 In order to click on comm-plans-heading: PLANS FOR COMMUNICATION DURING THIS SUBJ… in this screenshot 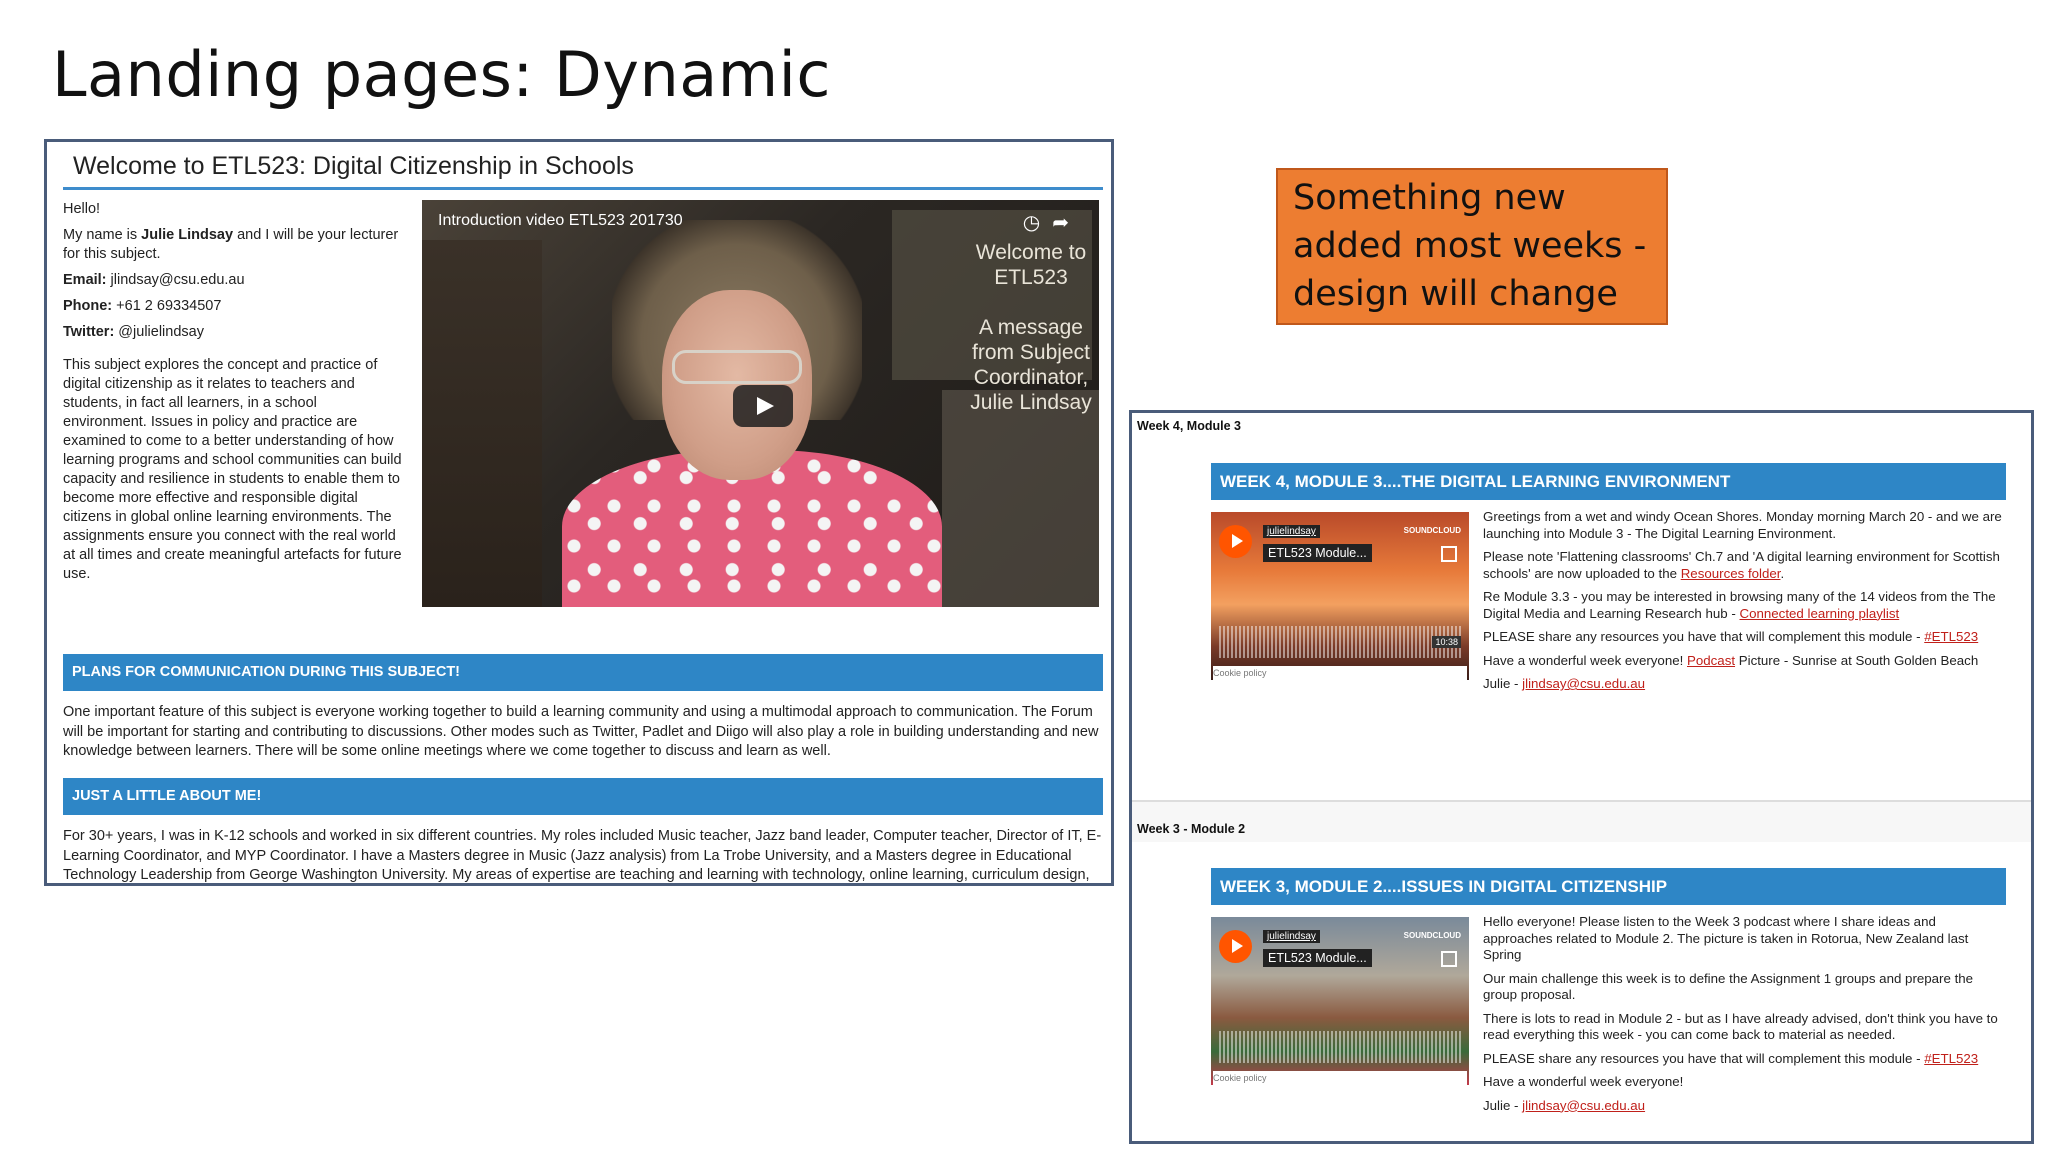, I will do `click(583, 672)`.